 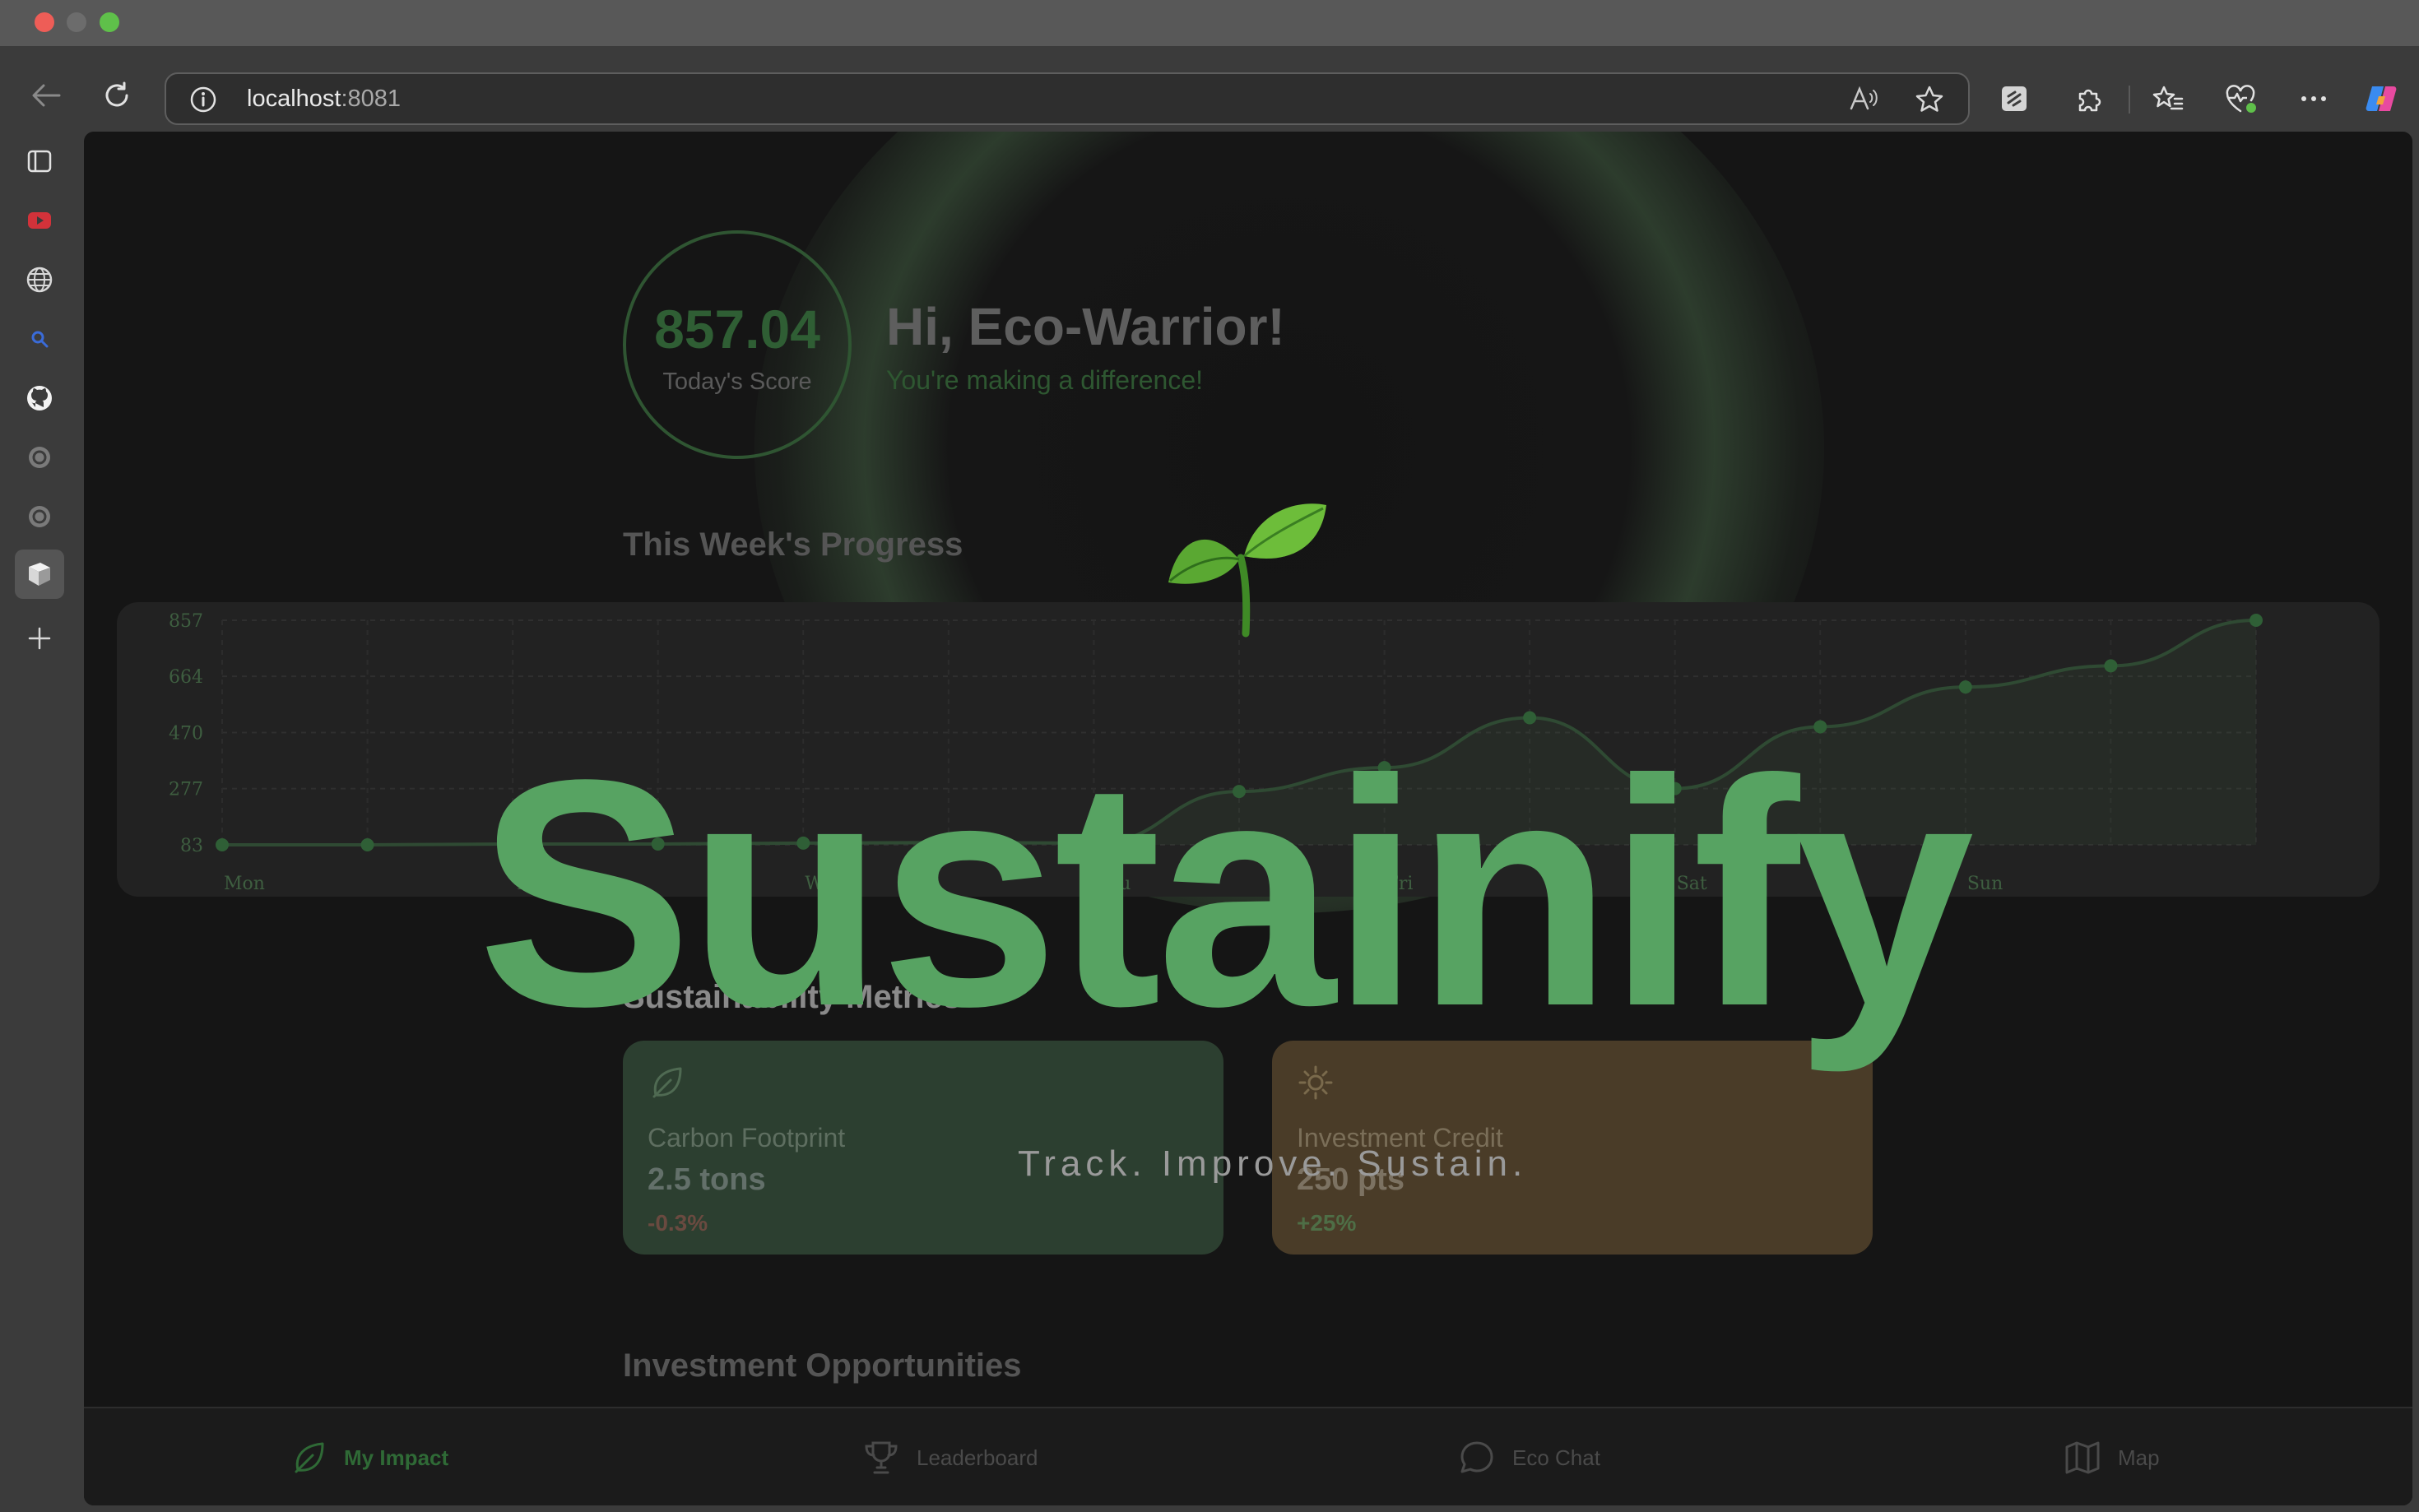 I want to click on investment-opportunities-title: Investment Opportunities, so click(x=823, y=1365).